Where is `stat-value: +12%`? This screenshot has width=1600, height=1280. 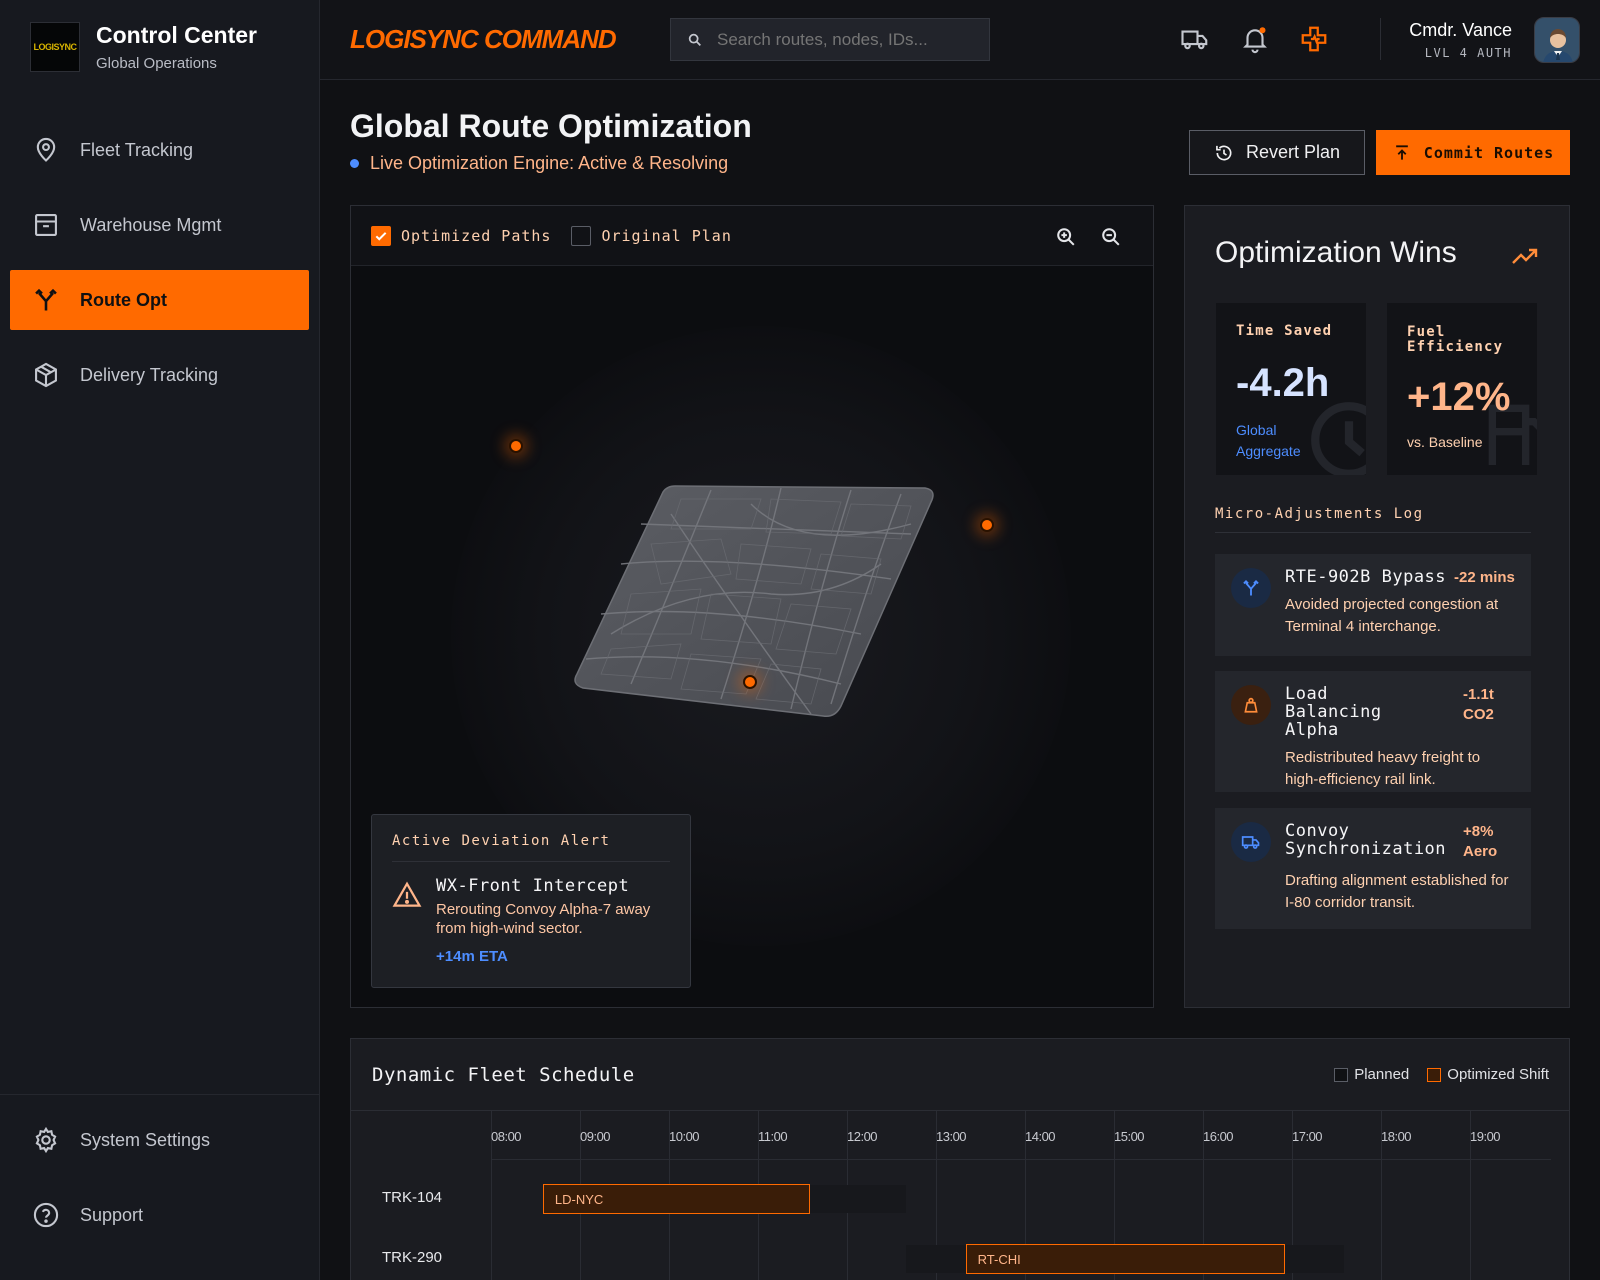 stat-value: +12% is located at coordinates (1459, 397).